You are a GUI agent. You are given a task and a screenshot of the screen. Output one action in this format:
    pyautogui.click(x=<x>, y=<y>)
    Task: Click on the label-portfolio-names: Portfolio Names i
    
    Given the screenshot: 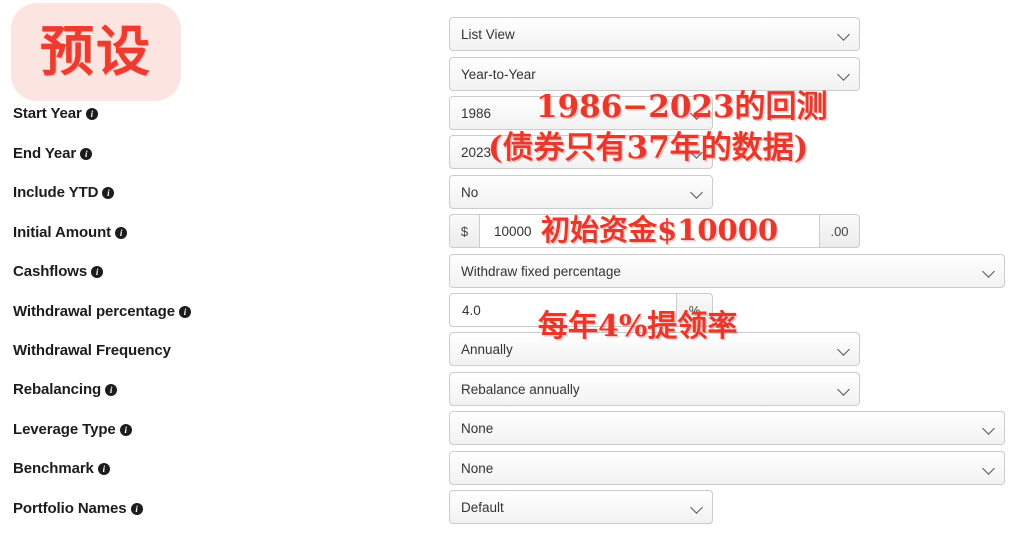 What is the action you would take?
    pyautogui.click(x=78, y=508)
    